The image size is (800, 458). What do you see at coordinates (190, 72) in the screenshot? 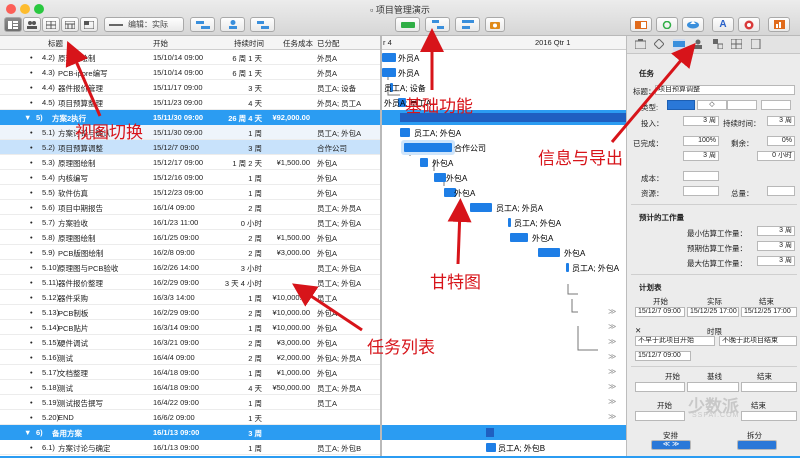
I see `table-row: • 4.3) PCB-ipore编写 15/10/14 09:00 6 周 1 天 外员A` at bounding box center [190, 72].